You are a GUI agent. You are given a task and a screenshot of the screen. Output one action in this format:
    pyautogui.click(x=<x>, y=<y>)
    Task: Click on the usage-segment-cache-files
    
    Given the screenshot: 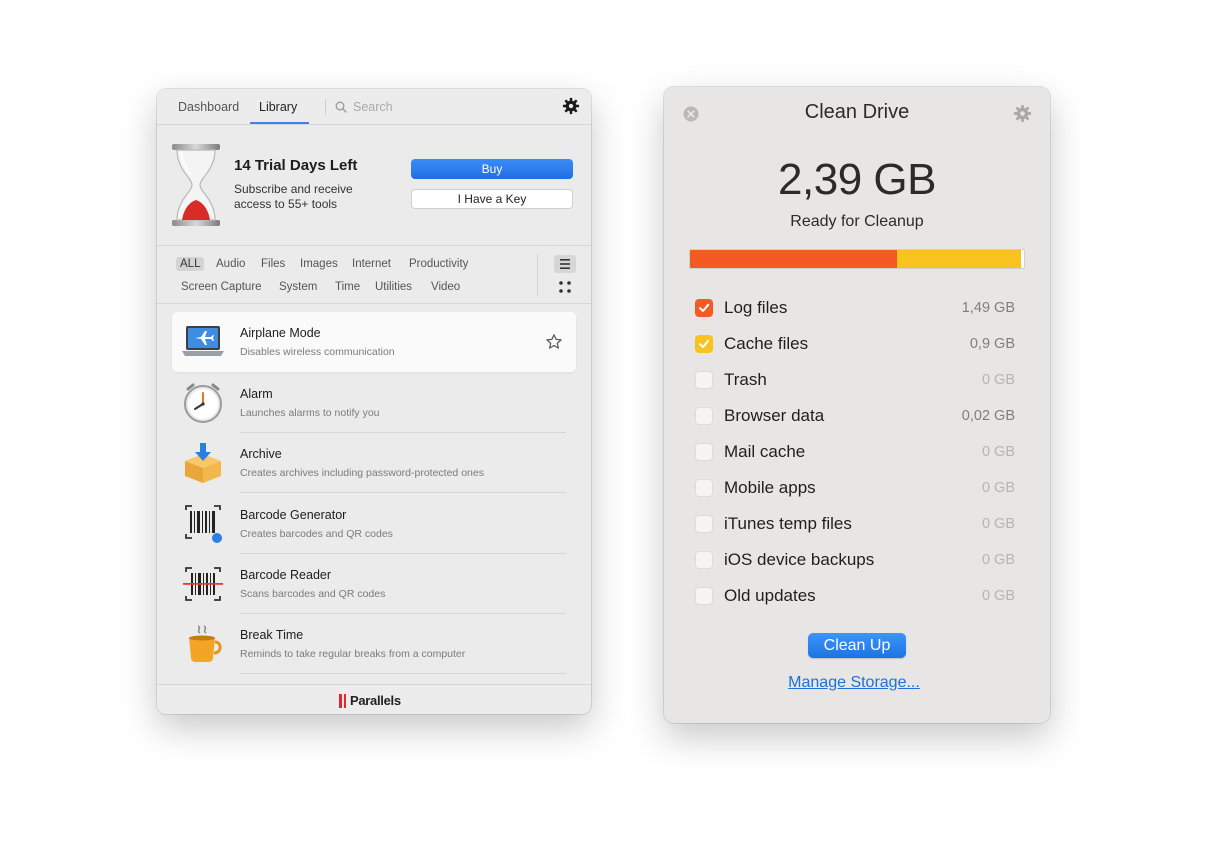 What is the action you would take?
    pyautogui.click(x=959, y=259)
    